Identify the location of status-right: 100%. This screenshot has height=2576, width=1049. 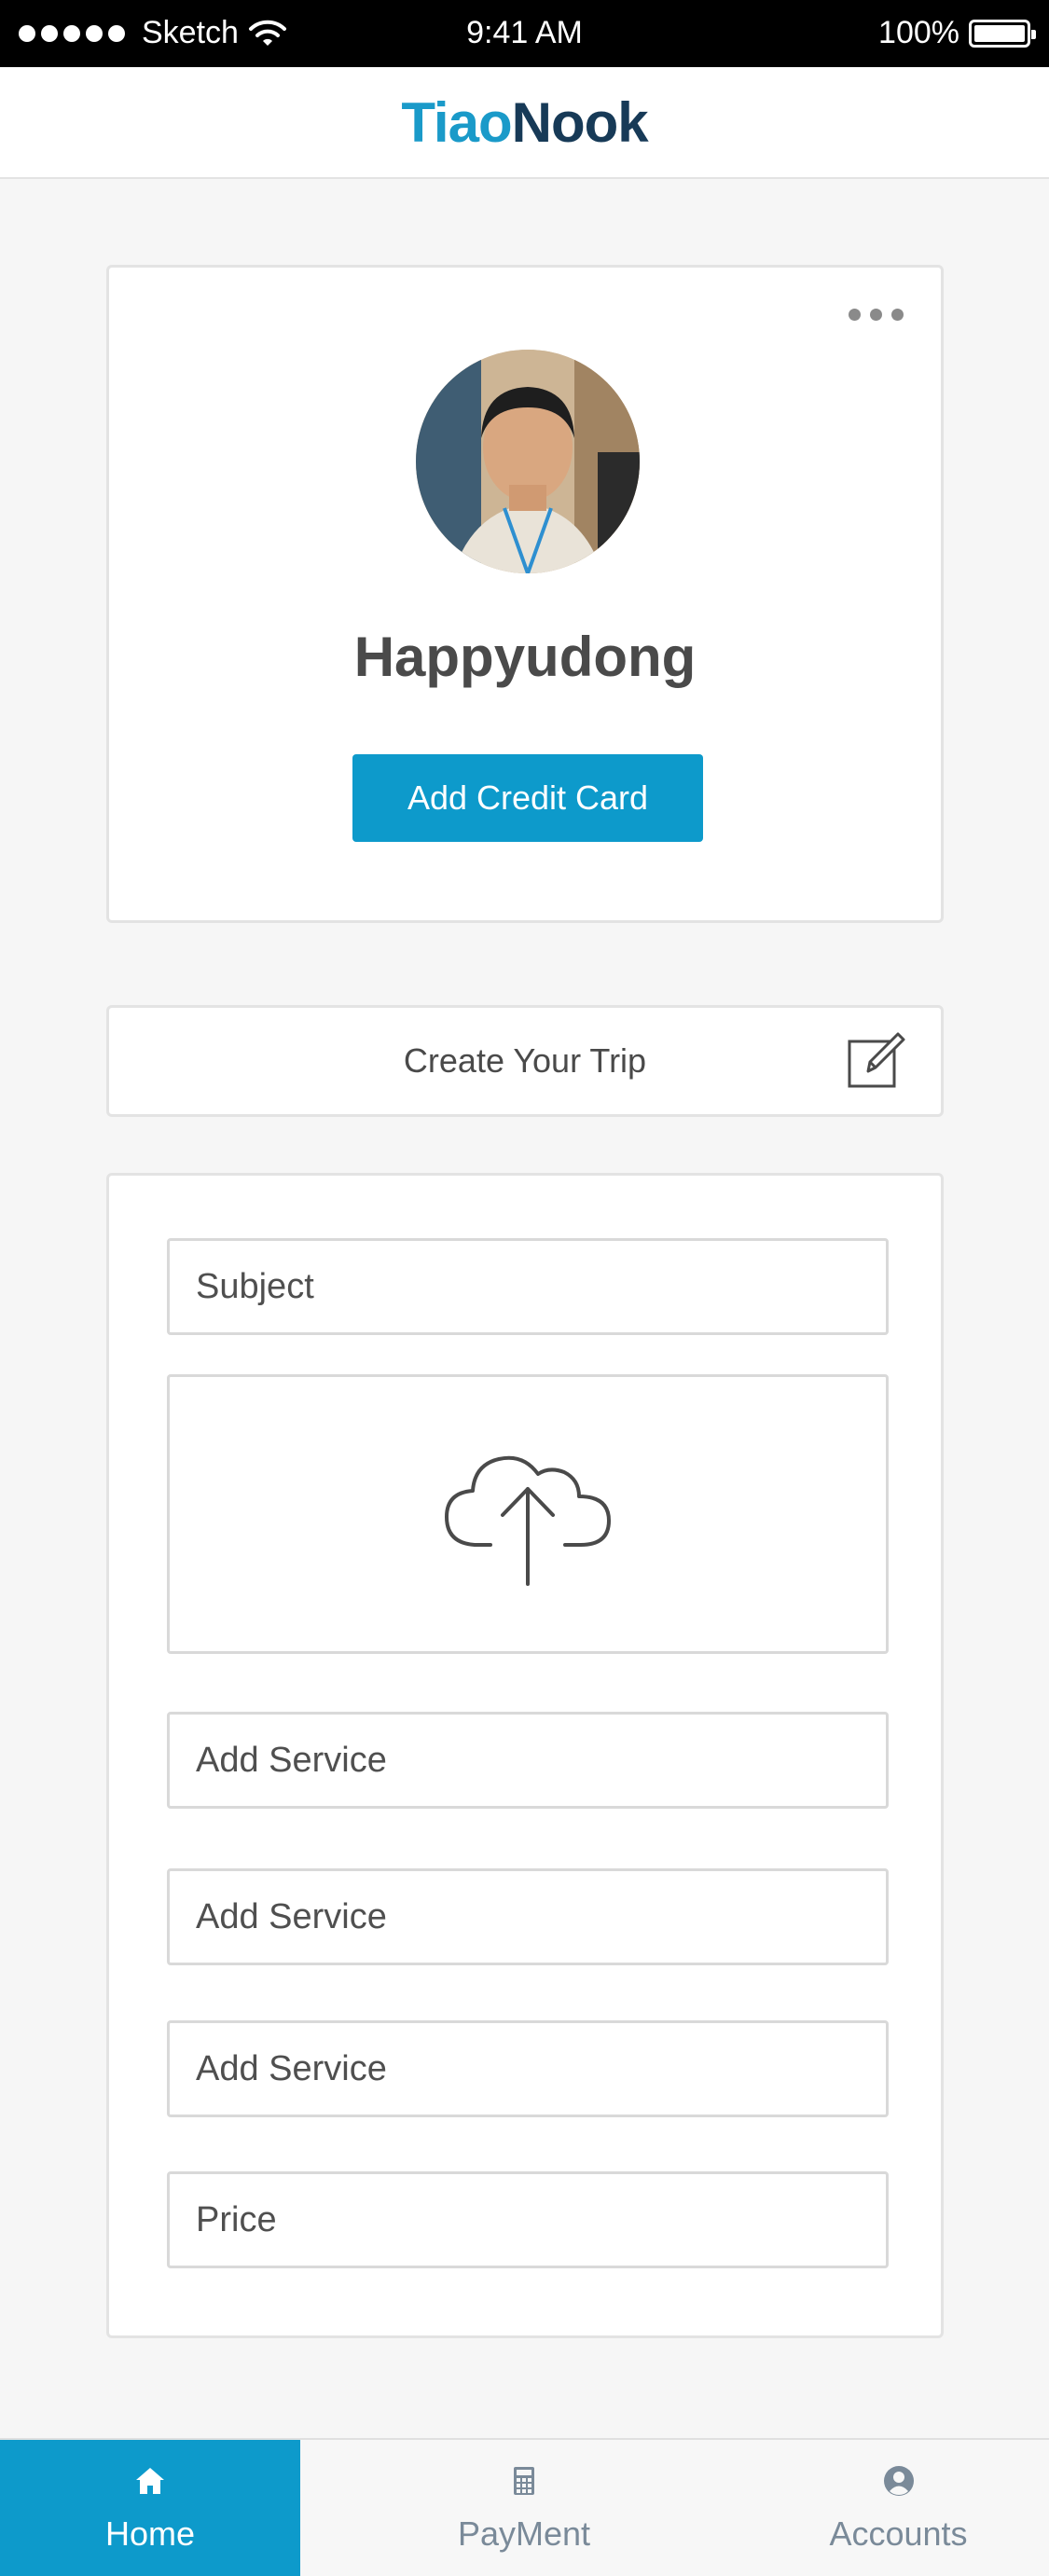
(957, 33).